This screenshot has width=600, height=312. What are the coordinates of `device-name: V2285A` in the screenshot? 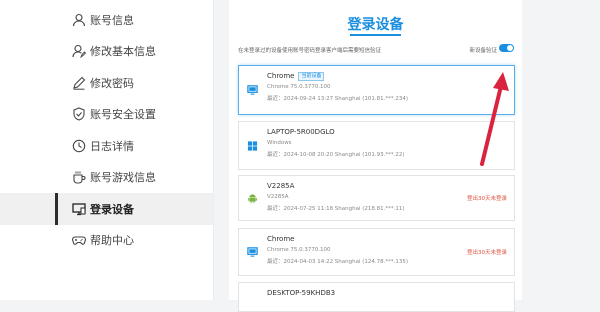 It's located at (281, 186).